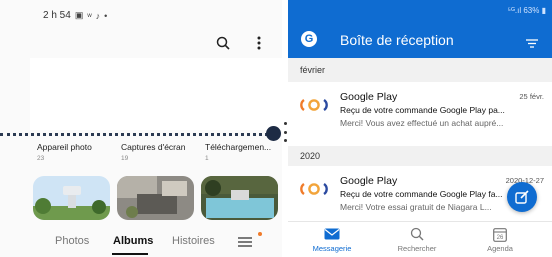  I want to click on status-bar-right: ⁵ᴳ.ıl 63% ▮, so click(526, 10).